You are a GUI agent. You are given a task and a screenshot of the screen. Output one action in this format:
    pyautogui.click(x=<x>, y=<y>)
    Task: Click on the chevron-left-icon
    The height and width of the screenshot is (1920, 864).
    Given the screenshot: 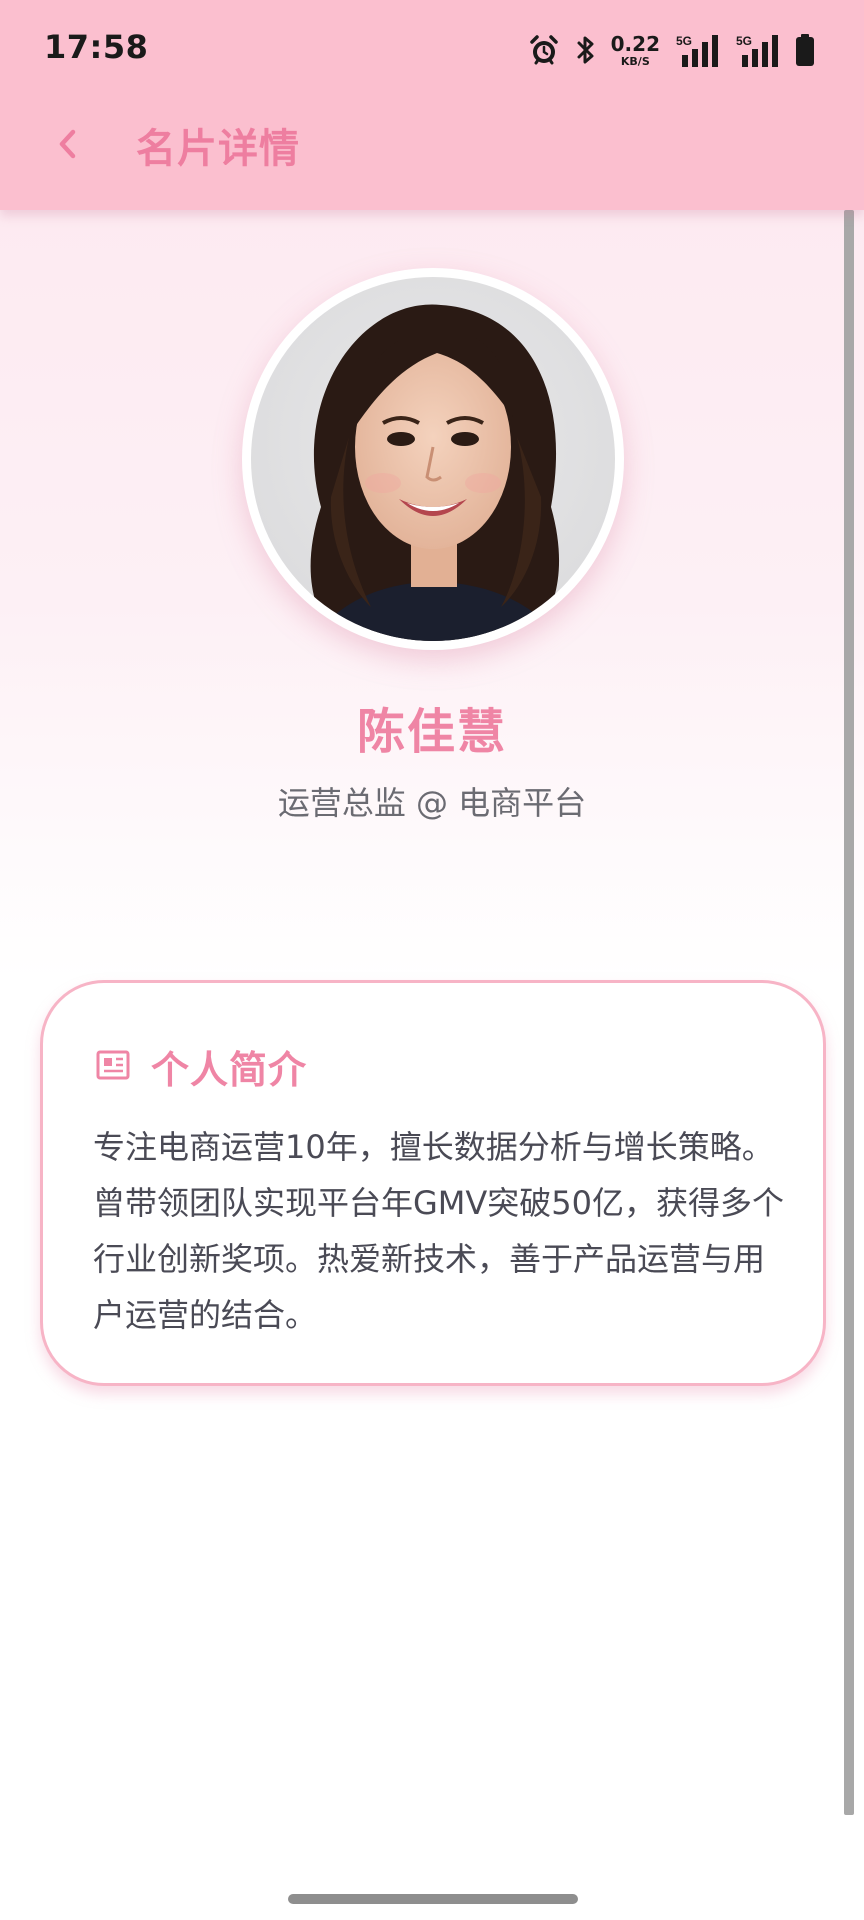 What is the action you would take?
    pyautogui.click(x=68, y=146)
    